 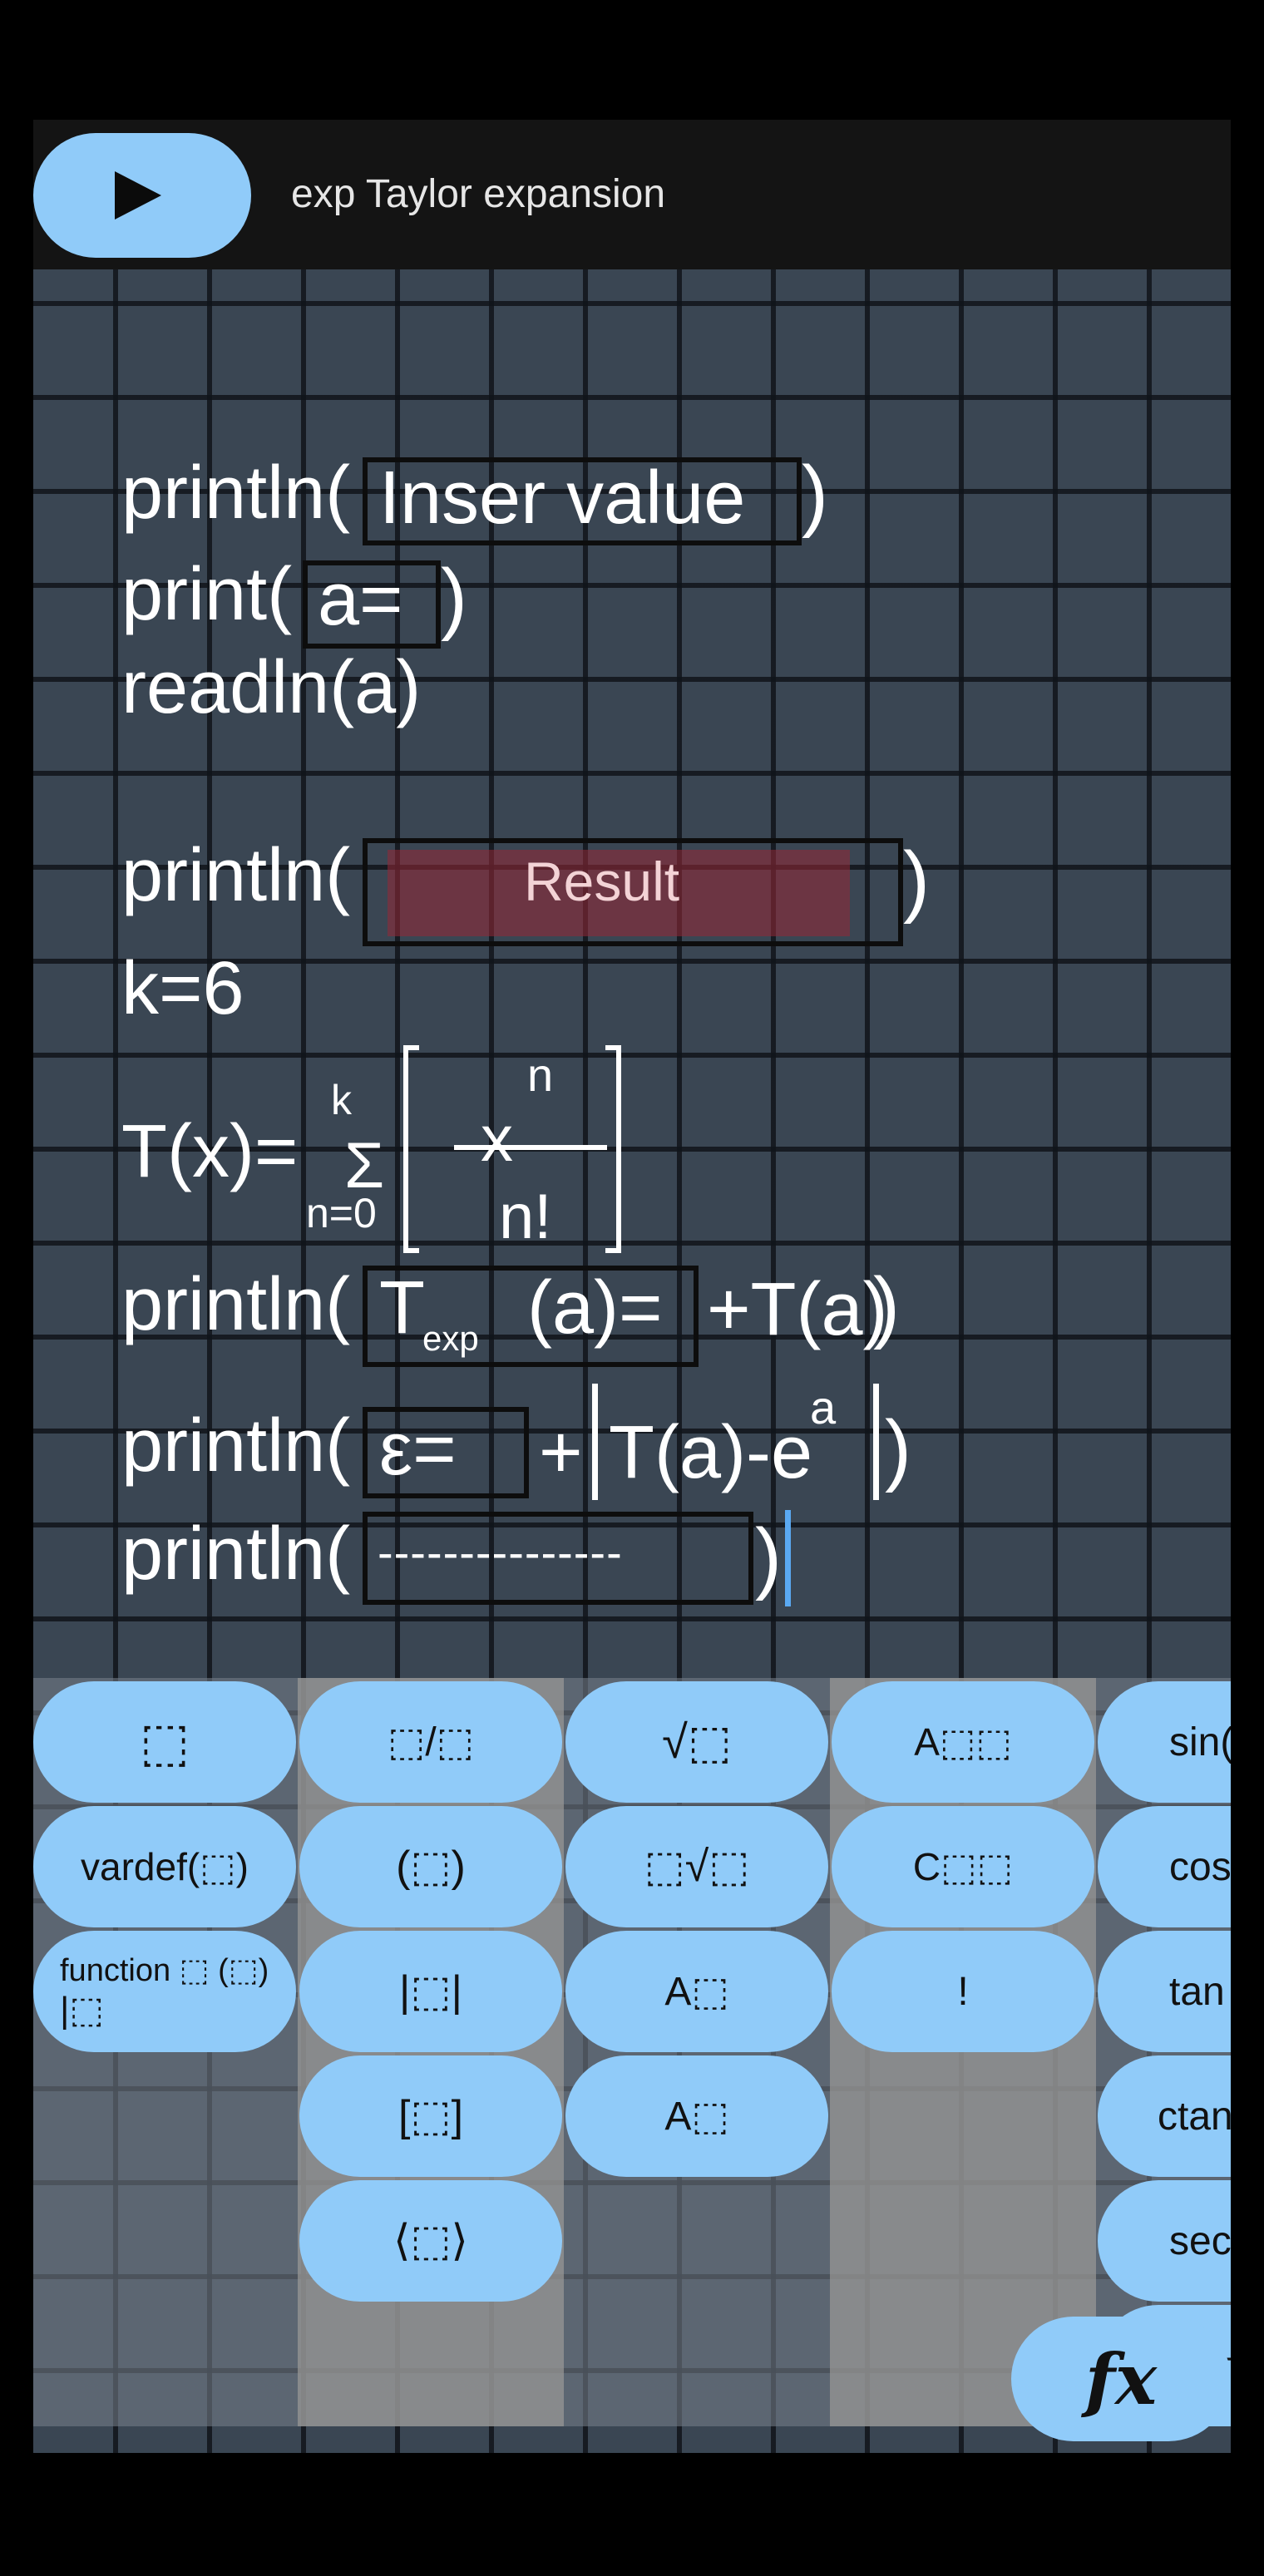 I want to click on key-nth-root: ⬚√⬚, so click(x=696, y=1867).